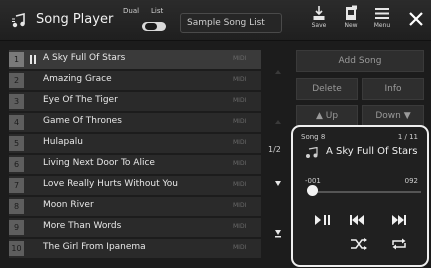 The image size is (431, 268). I want to click on toggle-knob, so click(151, 26).